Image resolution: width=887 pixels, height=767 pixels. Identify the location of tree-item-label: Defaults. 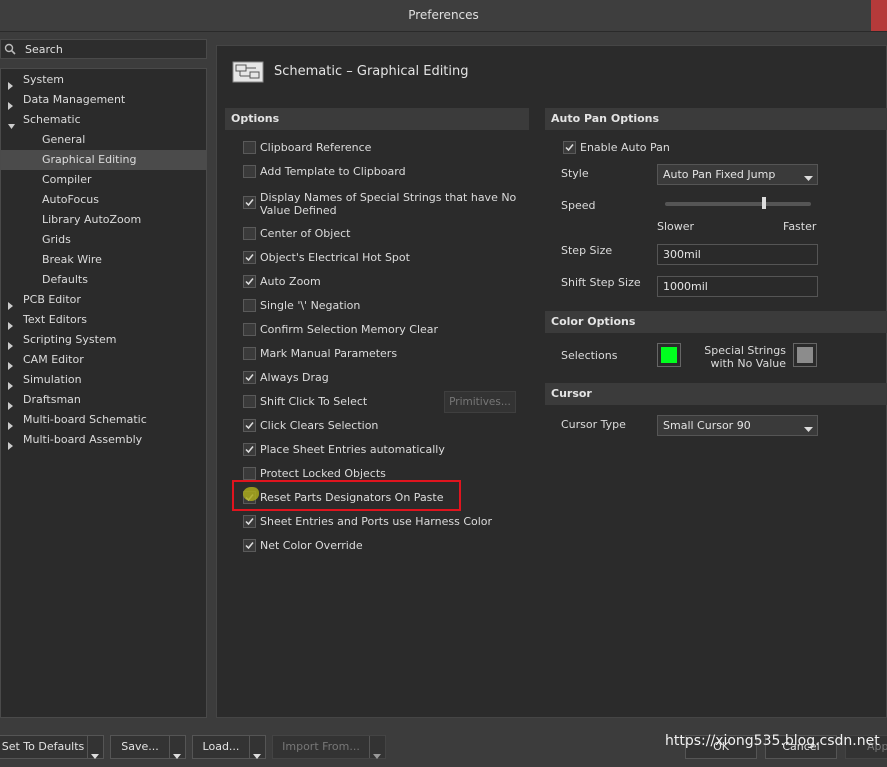
(65, 279).